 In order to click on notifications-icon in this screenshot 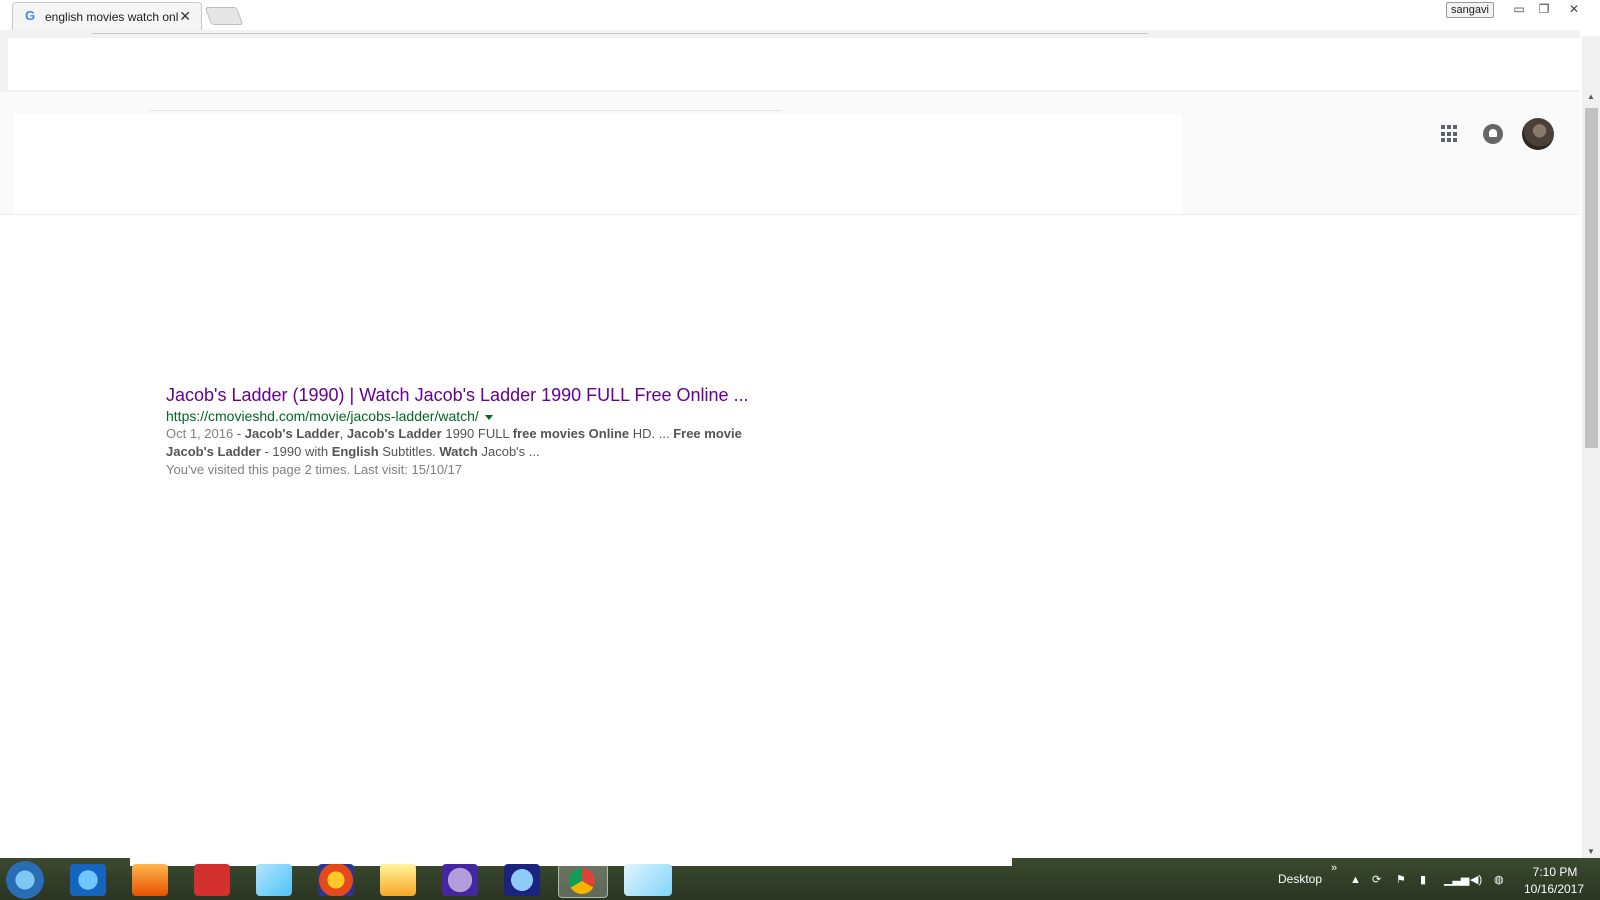, I will do `click(1493, 134)`.